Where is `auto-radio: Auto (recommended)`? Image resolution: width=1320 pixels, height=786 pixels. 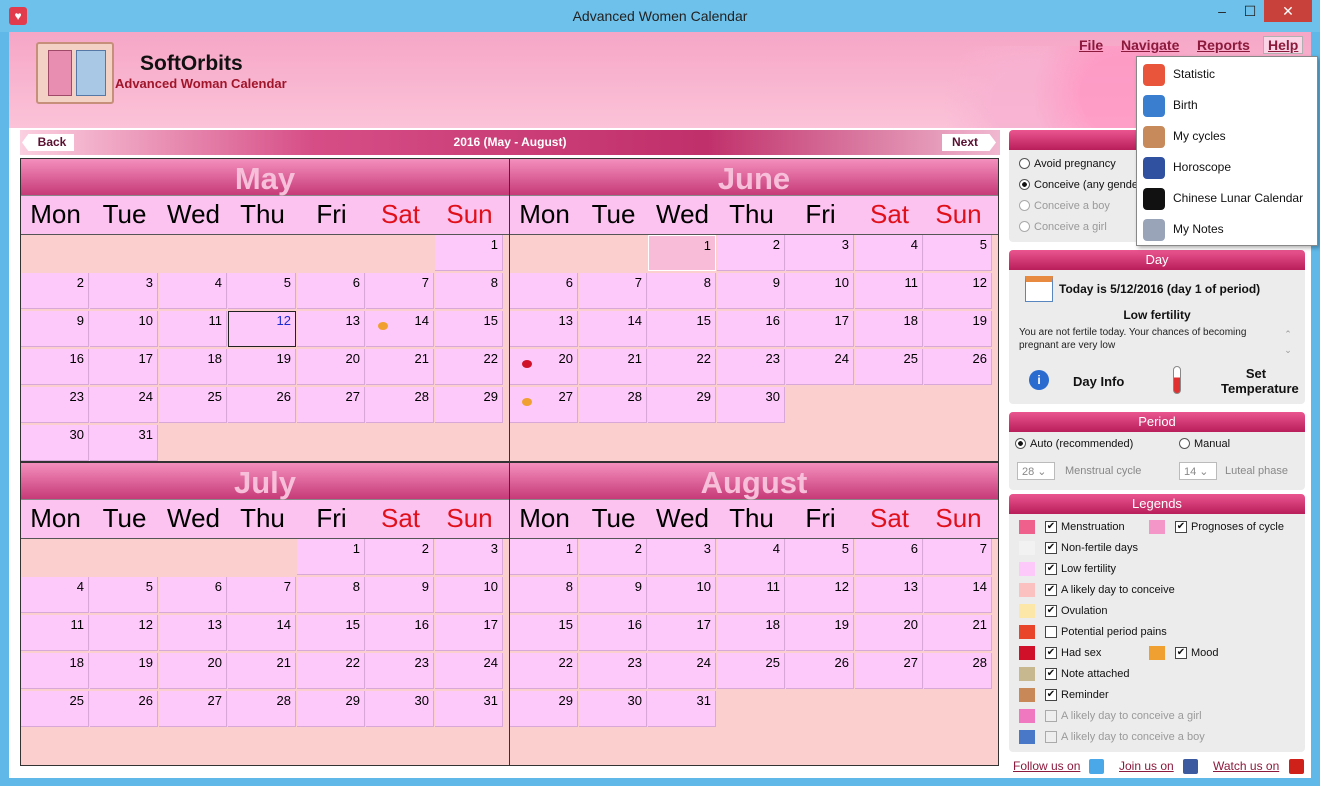
auto-radio: Auto (recommended) is located at coordinates (1074, 444).